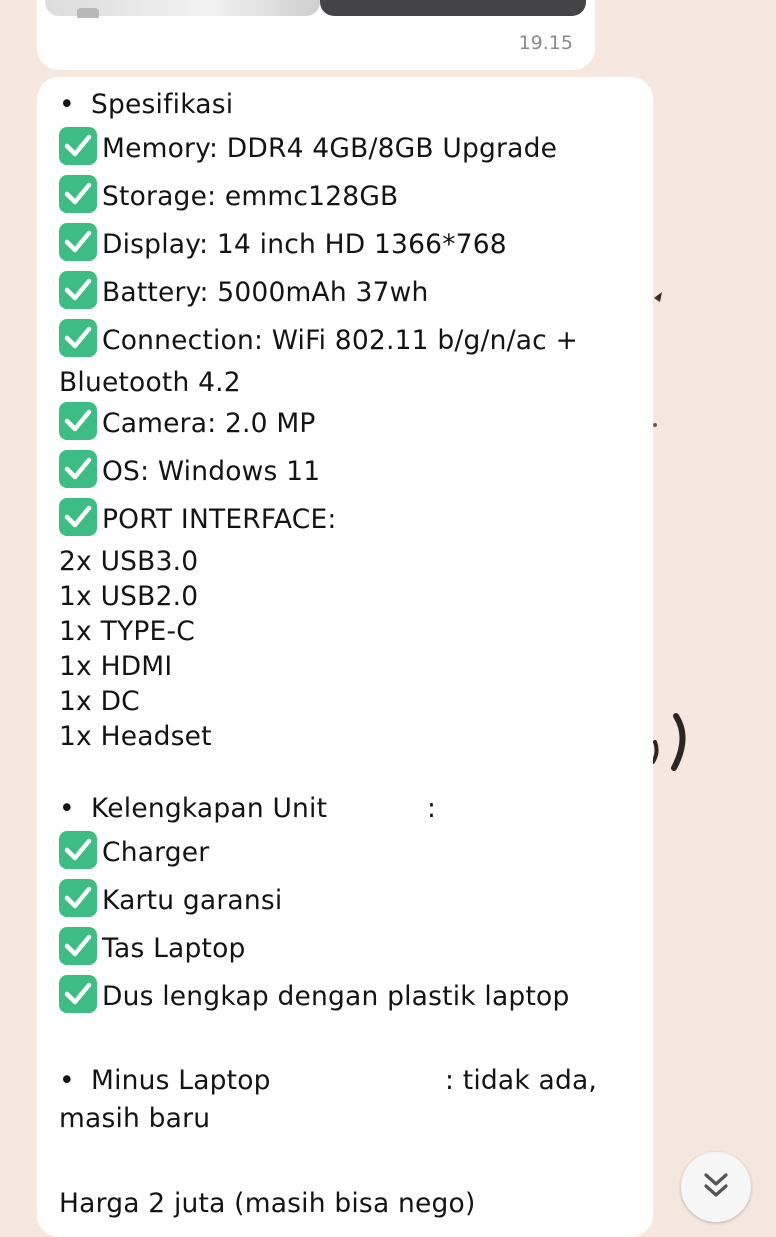  What do you see at coordinates (356, 149) in the screenshot?
I see `list-item: Memory: DDR4 4GB/8GB Upgrade` at bounding box center [356, 149].